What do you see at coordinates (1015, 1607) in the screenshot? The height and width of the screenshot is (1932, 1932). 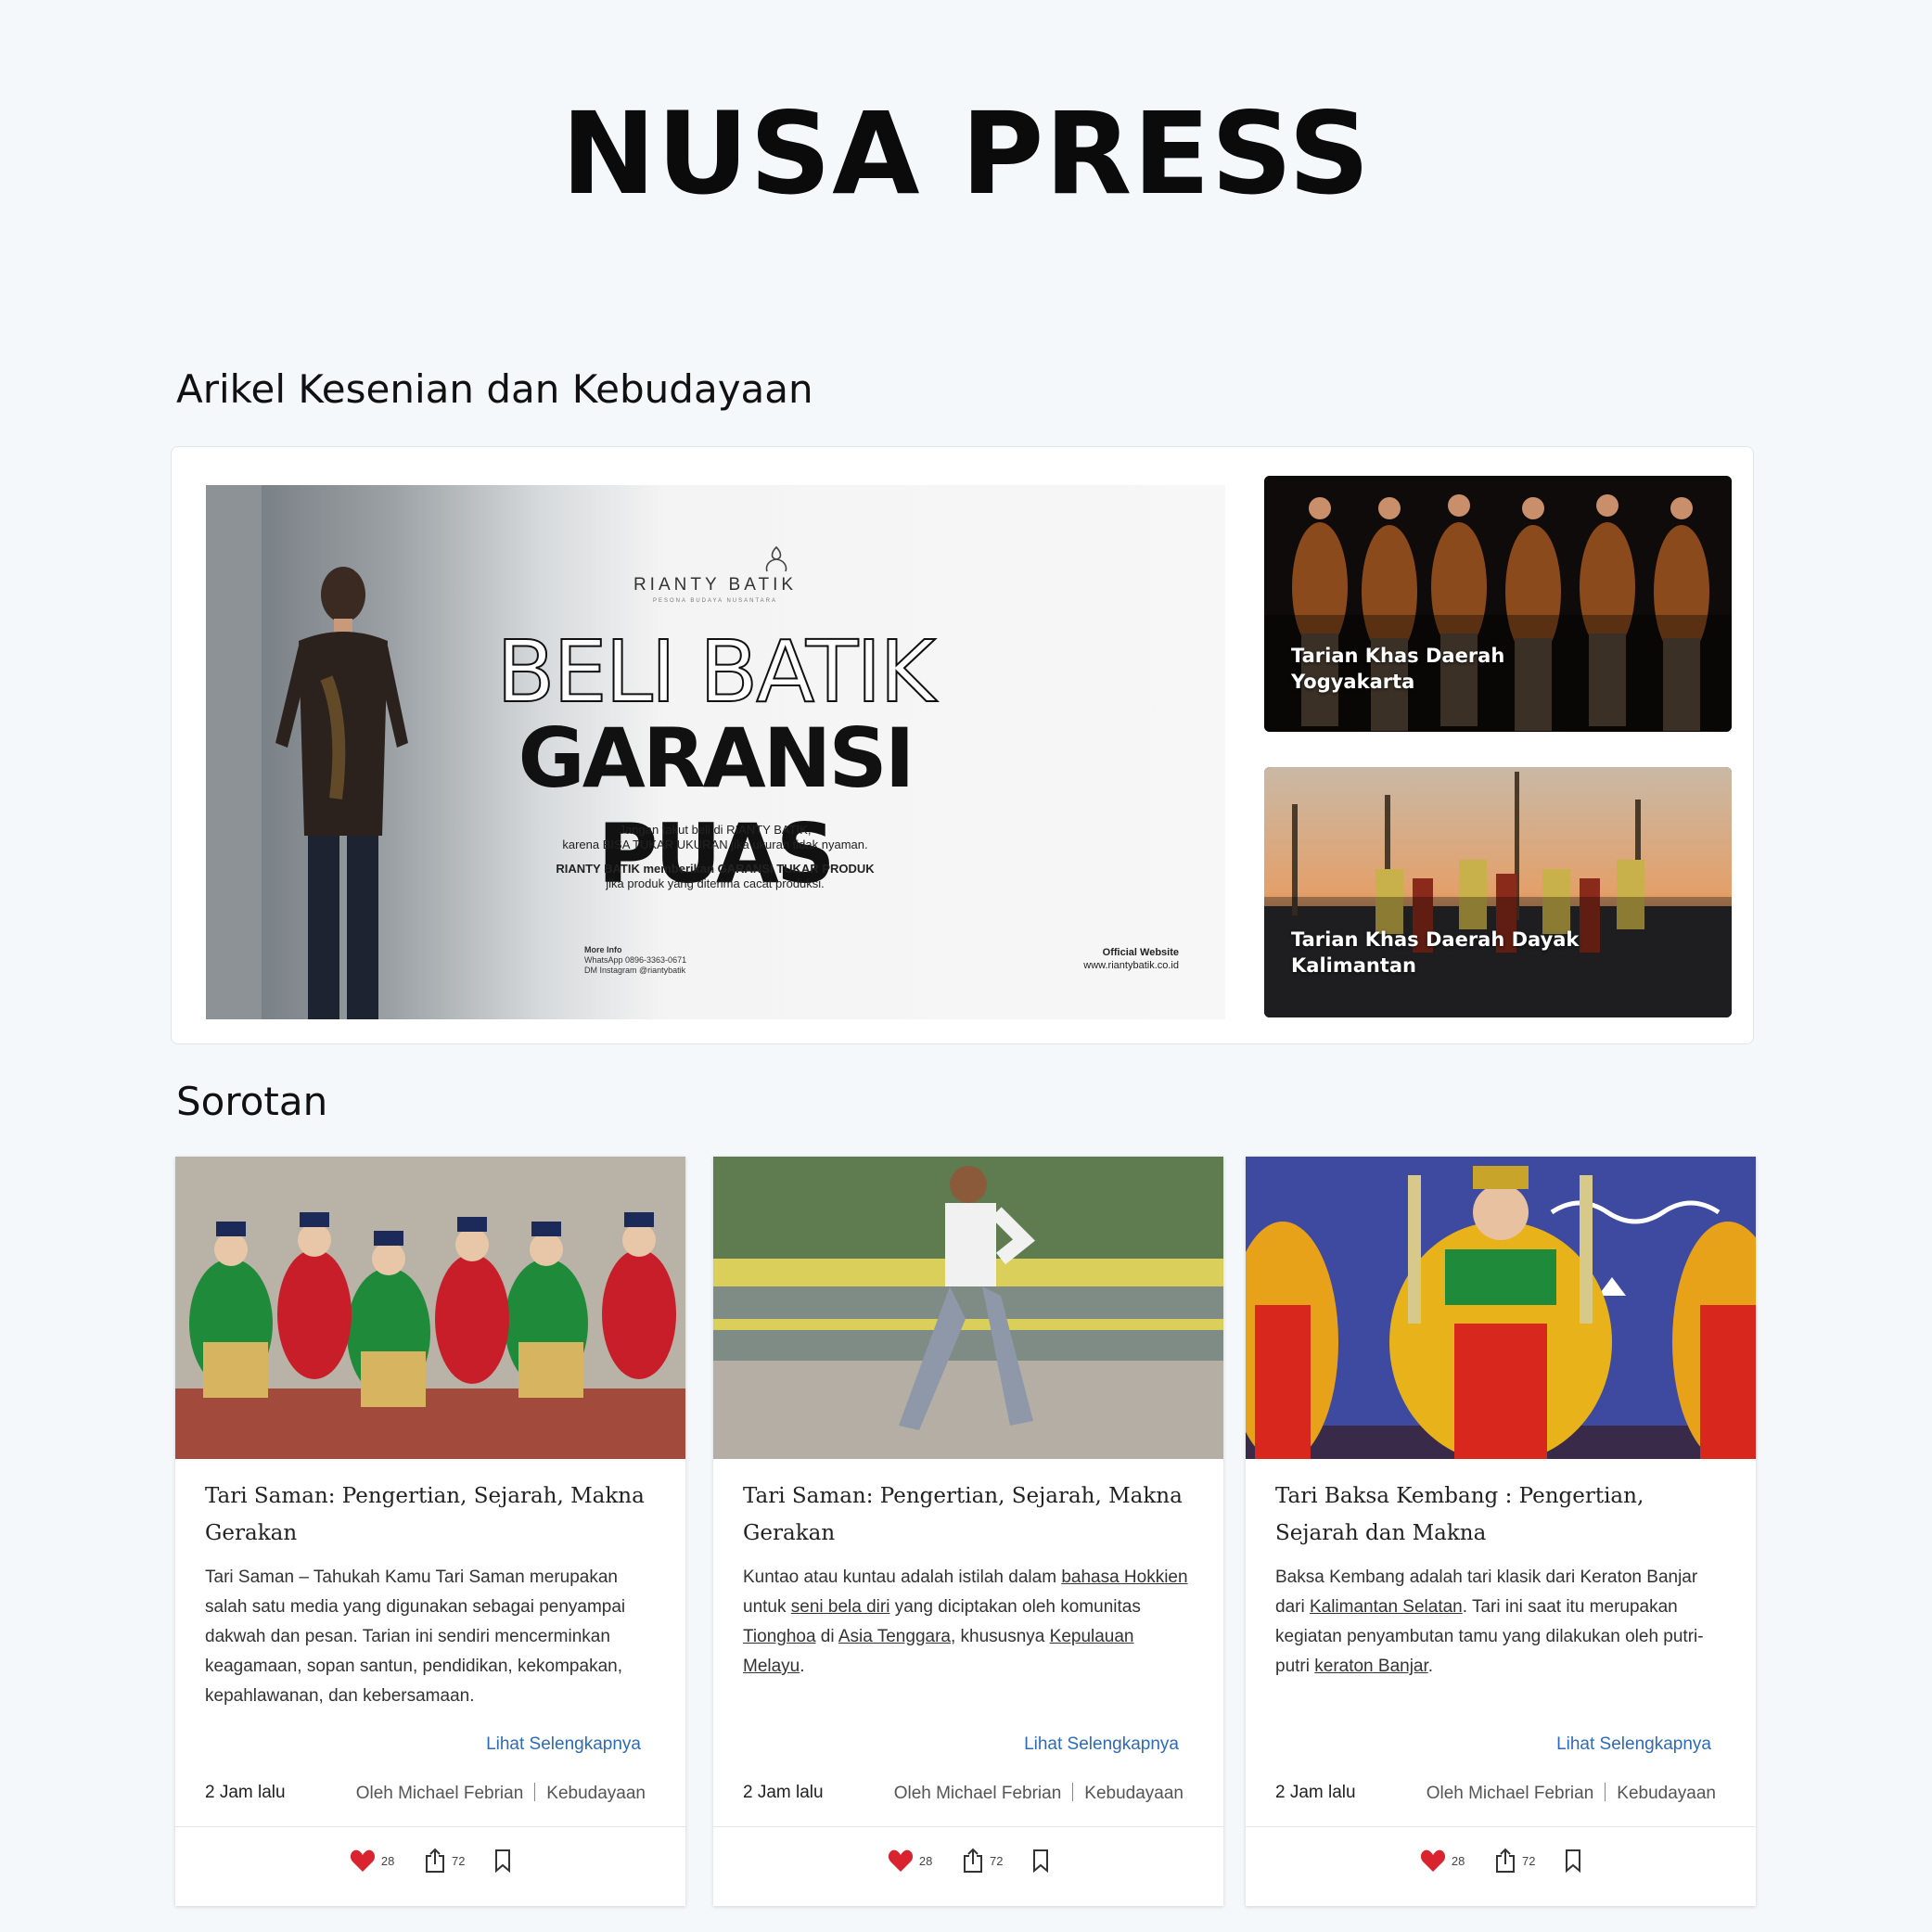 I see `excerpt-text: yang diciptakan oleh komunitas` at bounding box center [1015, 1607].